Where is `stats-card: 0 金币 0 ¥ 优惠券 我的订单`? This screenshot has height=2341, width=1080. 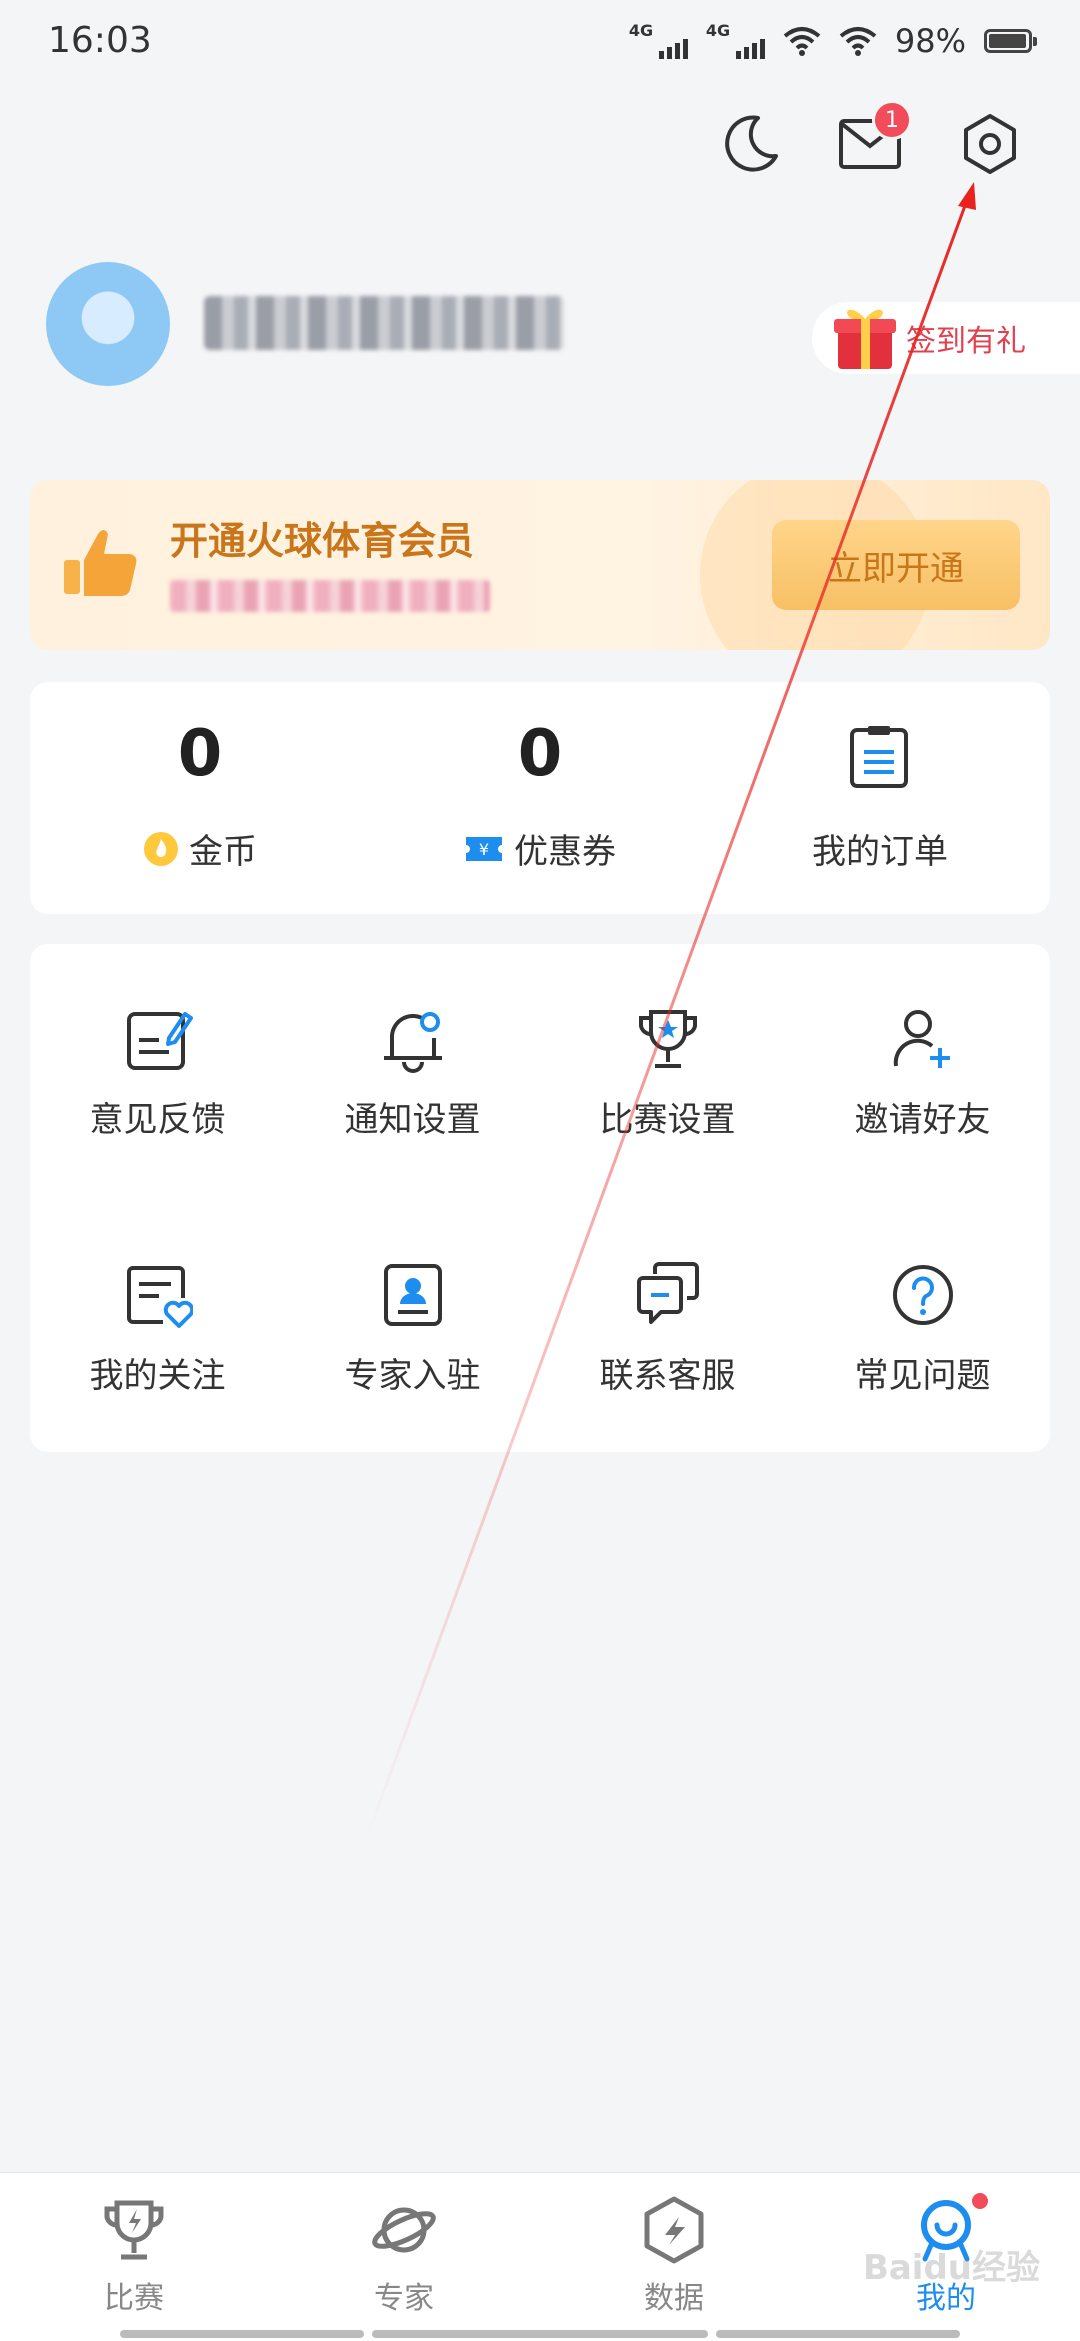
stats-card: 0 金币 0 ¥ 优惠券 我的订单 is located at coordinates (540, 798).